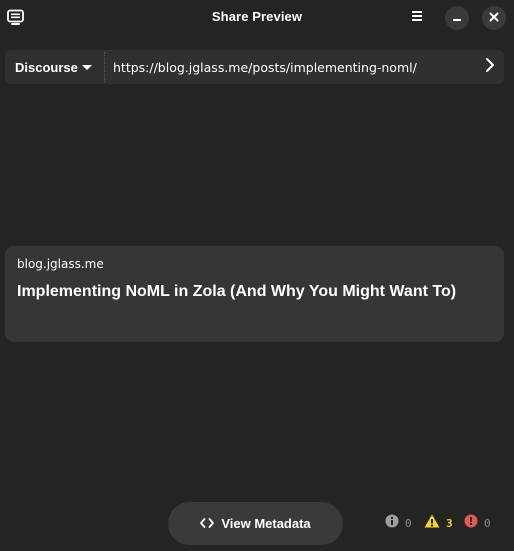 This screenshot has height=551, width=514. I want to click on info-count-indicator: 0, so click(398, 523).